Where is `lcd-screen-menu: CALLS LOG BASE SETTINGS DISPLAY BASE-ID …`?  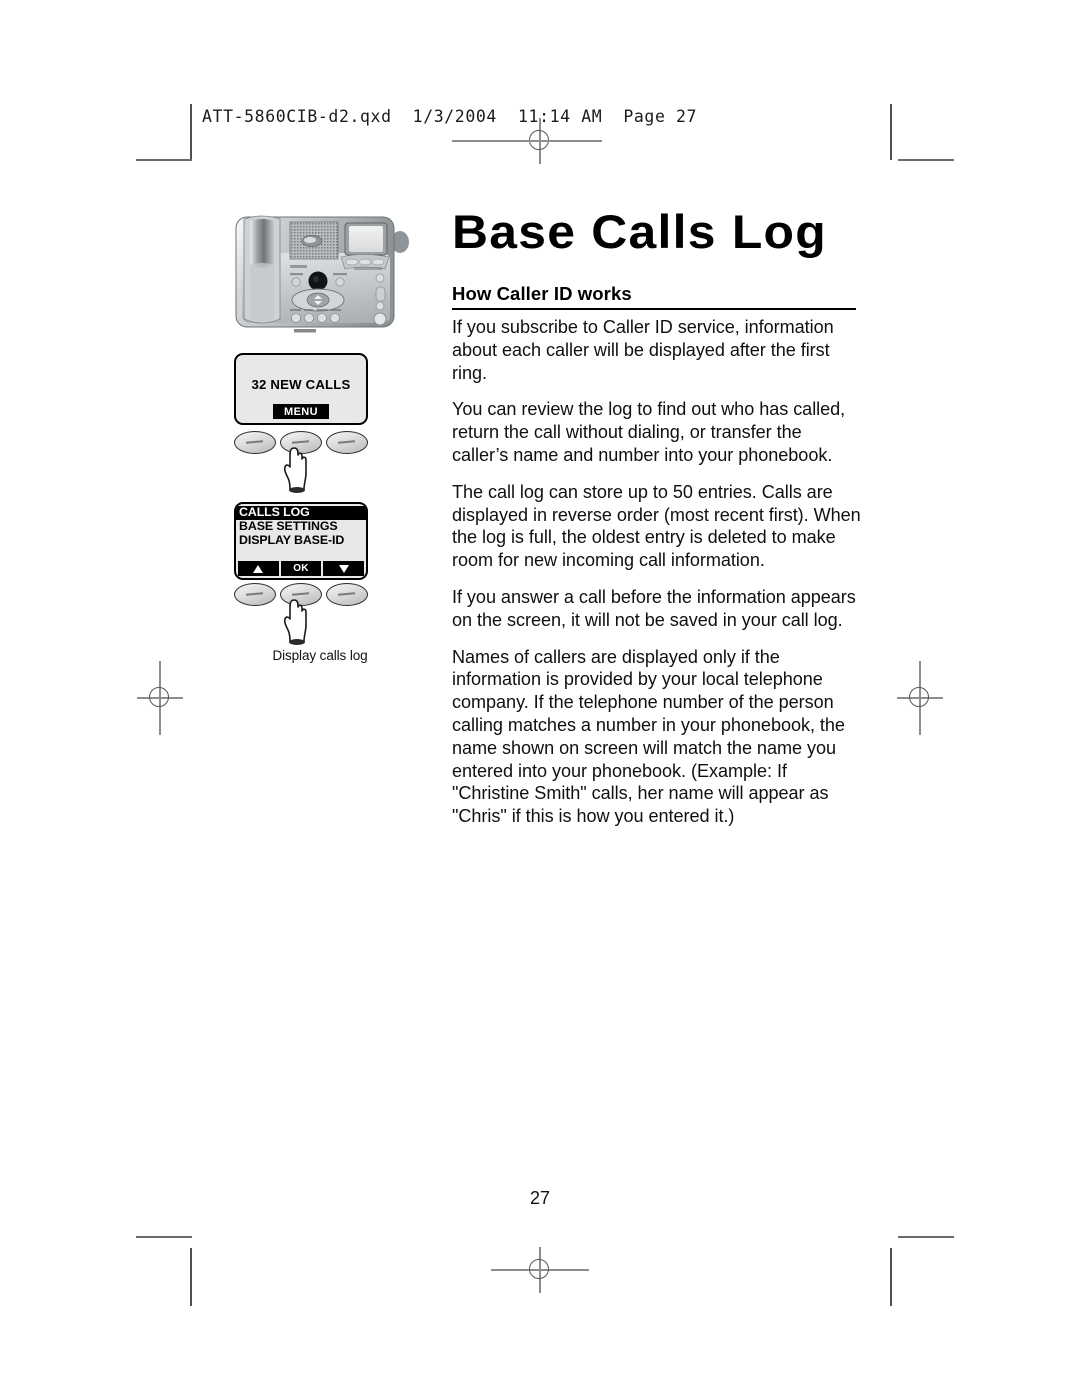
lcd-screen-menu: CALLS LOG BASE SETTINGS DISPLAY BASE-ID … is located at coordinates (301, 541).